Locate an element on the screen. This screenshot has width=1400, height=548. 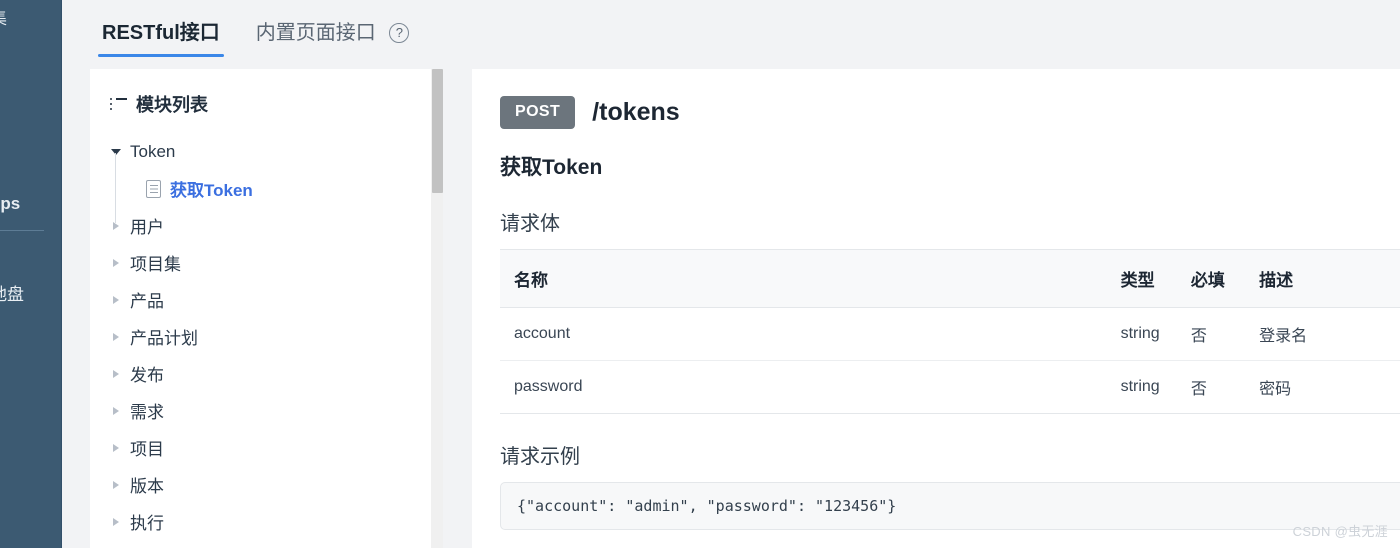
nav-item-organization: 组织 is located at coordinates (31, 331).